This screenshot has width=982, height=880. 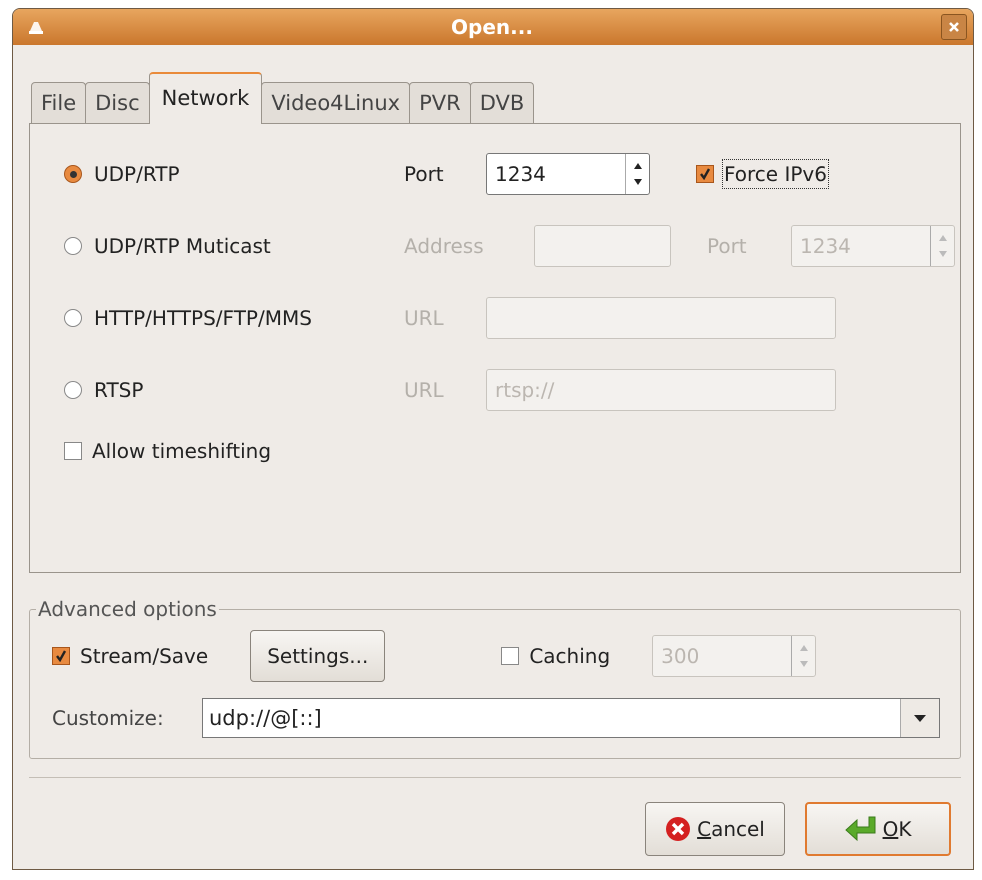 I want to click on close-button, so click(x=954, y=27).